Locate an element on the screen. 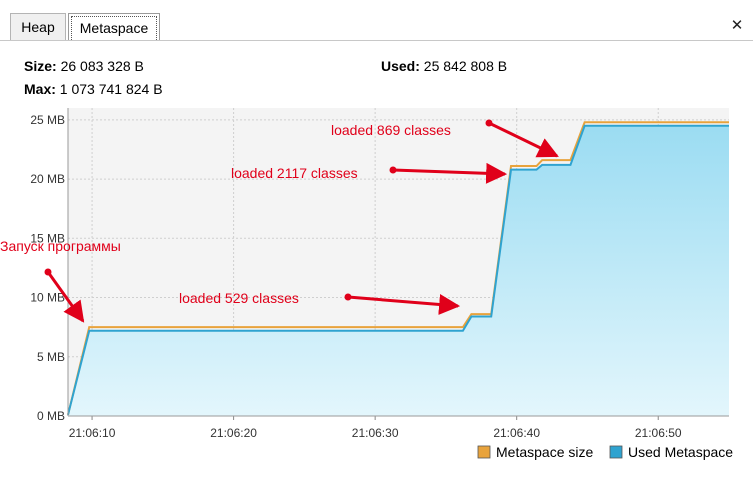  annotation-label: loaded 869 classes is located at coordinates (391, 130).